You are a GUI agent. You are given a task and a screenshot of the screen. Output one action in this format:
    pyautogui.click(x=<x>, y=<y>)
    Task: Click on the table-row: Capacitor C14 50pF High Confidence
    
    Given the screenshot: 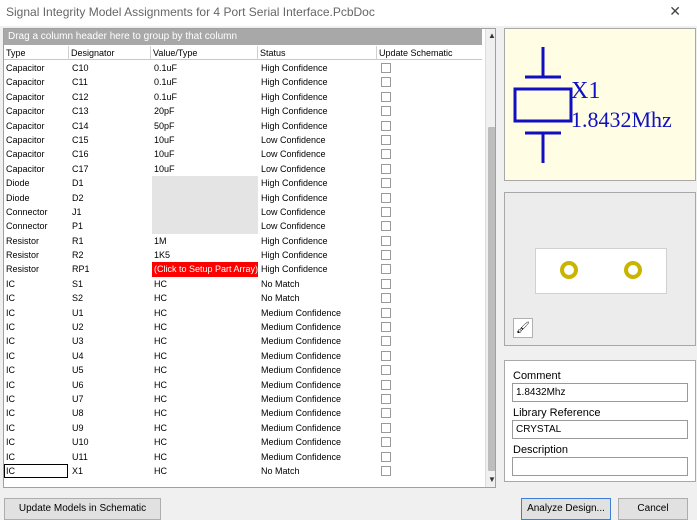 What is the action you would take?
    pyautogui.click(x=243, y=126)
    